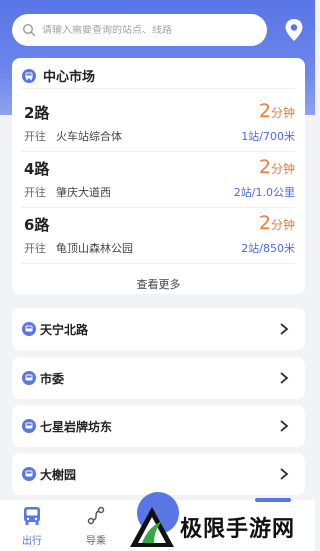 The height and width of the screenshot is (551, 320). I want to click on main-stop-name: 中心市场, so click(69, 77).